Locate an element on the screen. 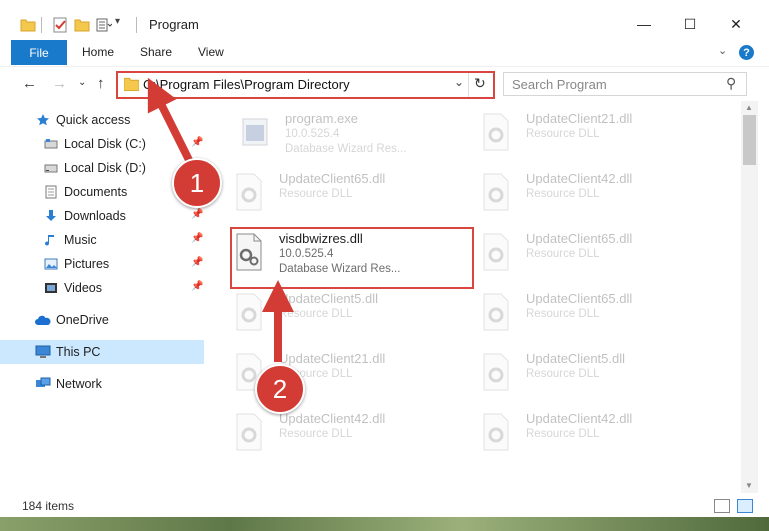 This screenshot has height=531, width=769. sidebar-item-label: Quick access is located at coordinates (93, 120).